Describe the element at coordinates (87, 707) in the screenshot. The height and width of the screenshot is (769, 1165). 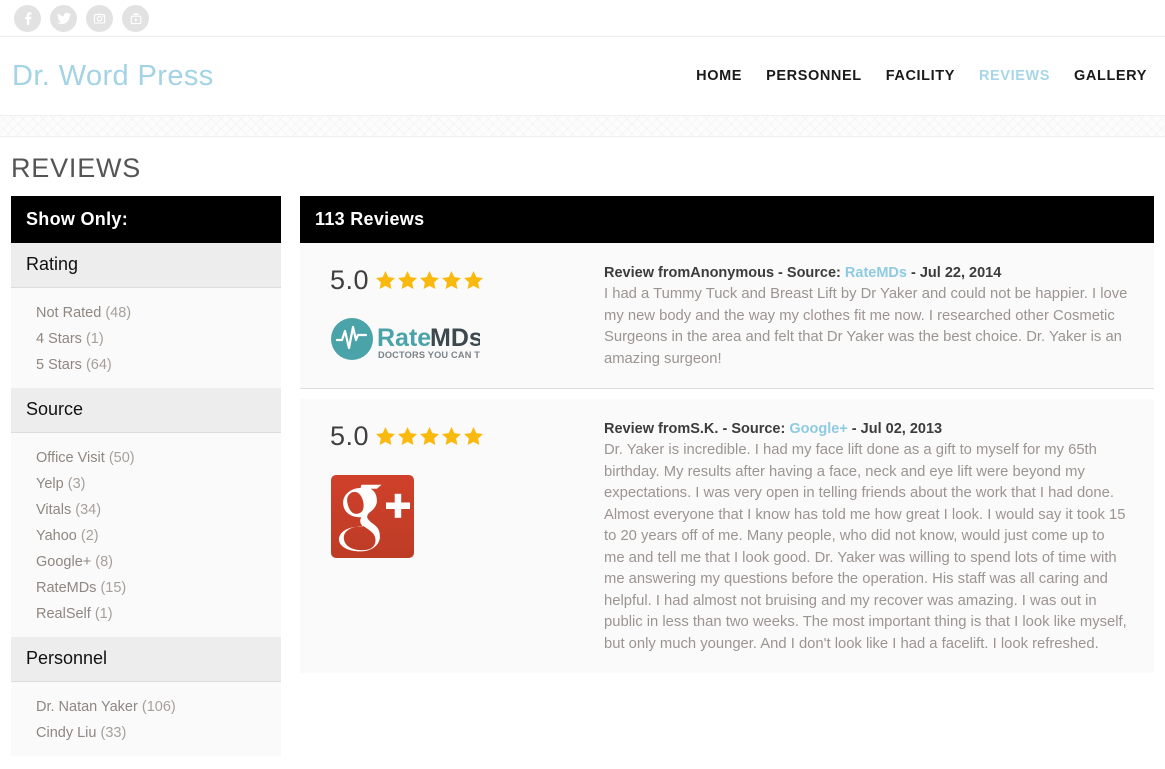
I see `facet-label: Dr. Natan Yaker` at that location.